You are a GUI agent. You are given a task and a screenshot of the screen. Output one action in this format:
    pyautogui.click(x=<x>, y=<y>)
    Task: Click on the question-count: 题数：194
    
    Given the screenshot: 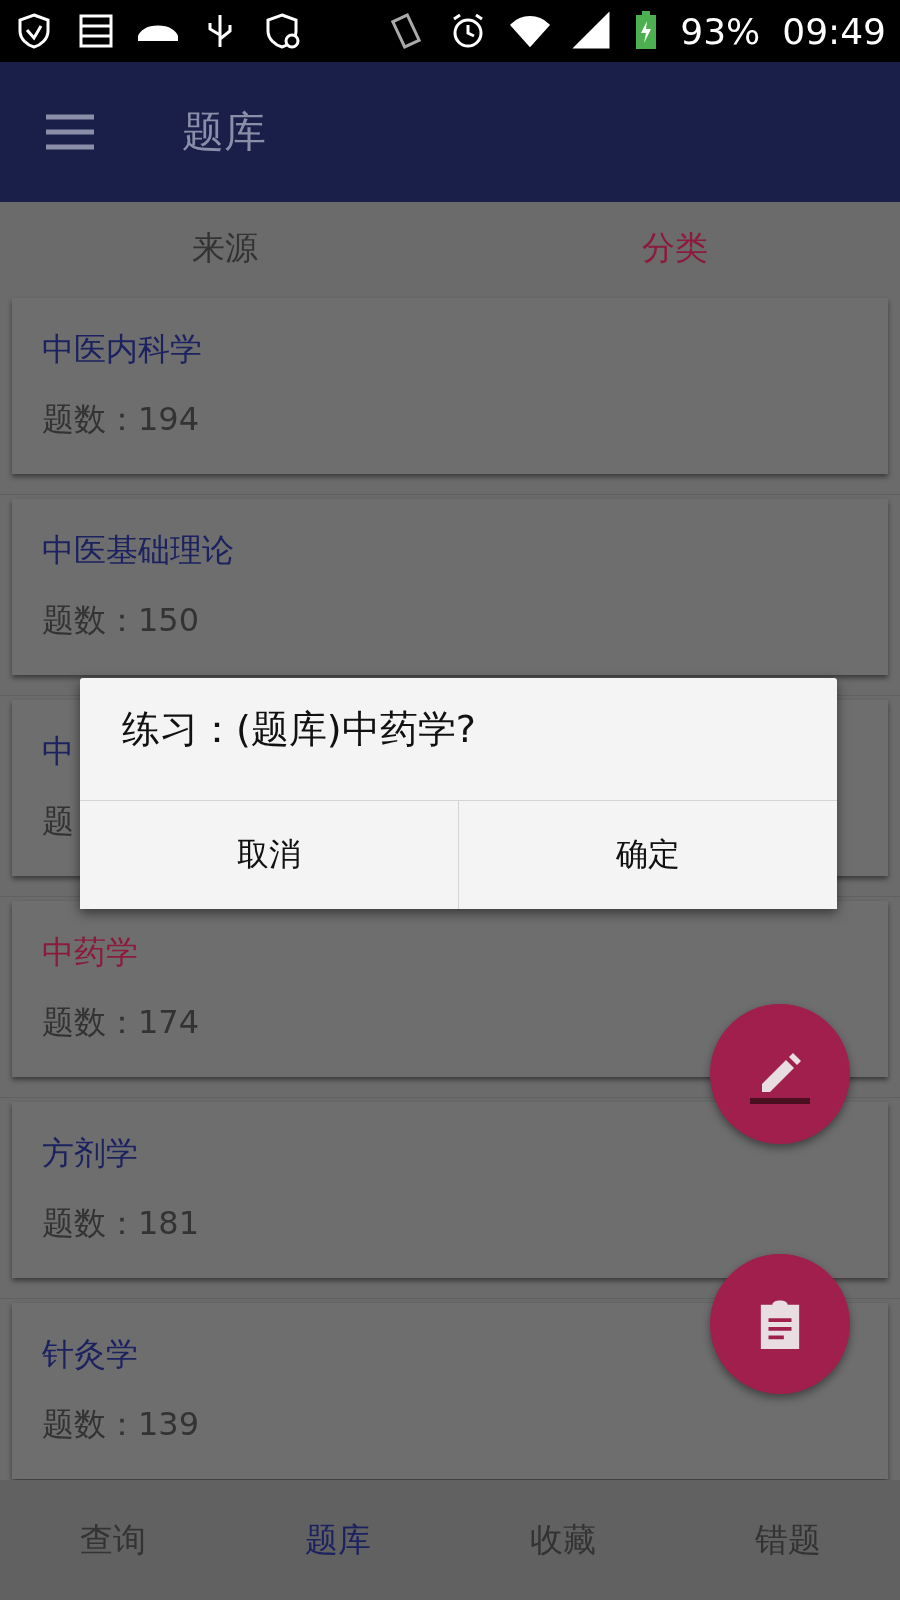 What is the action you would take?
    pyautogui.click(x=121, y=419)
    